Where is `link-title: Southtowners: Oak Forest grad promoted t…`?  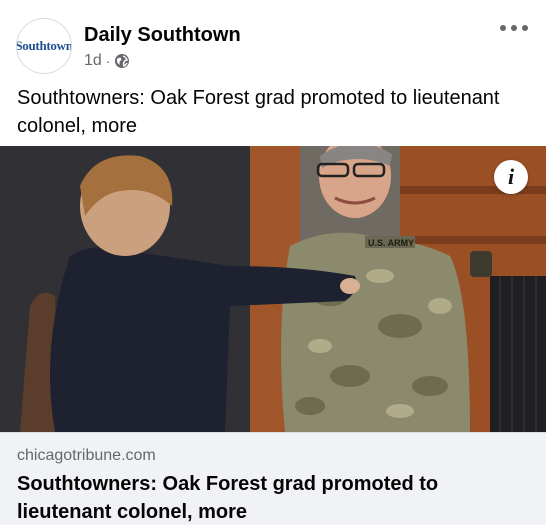 link-title: Southtowners: Oak Forest grad promoted t… is located at coordinates (267, 497).